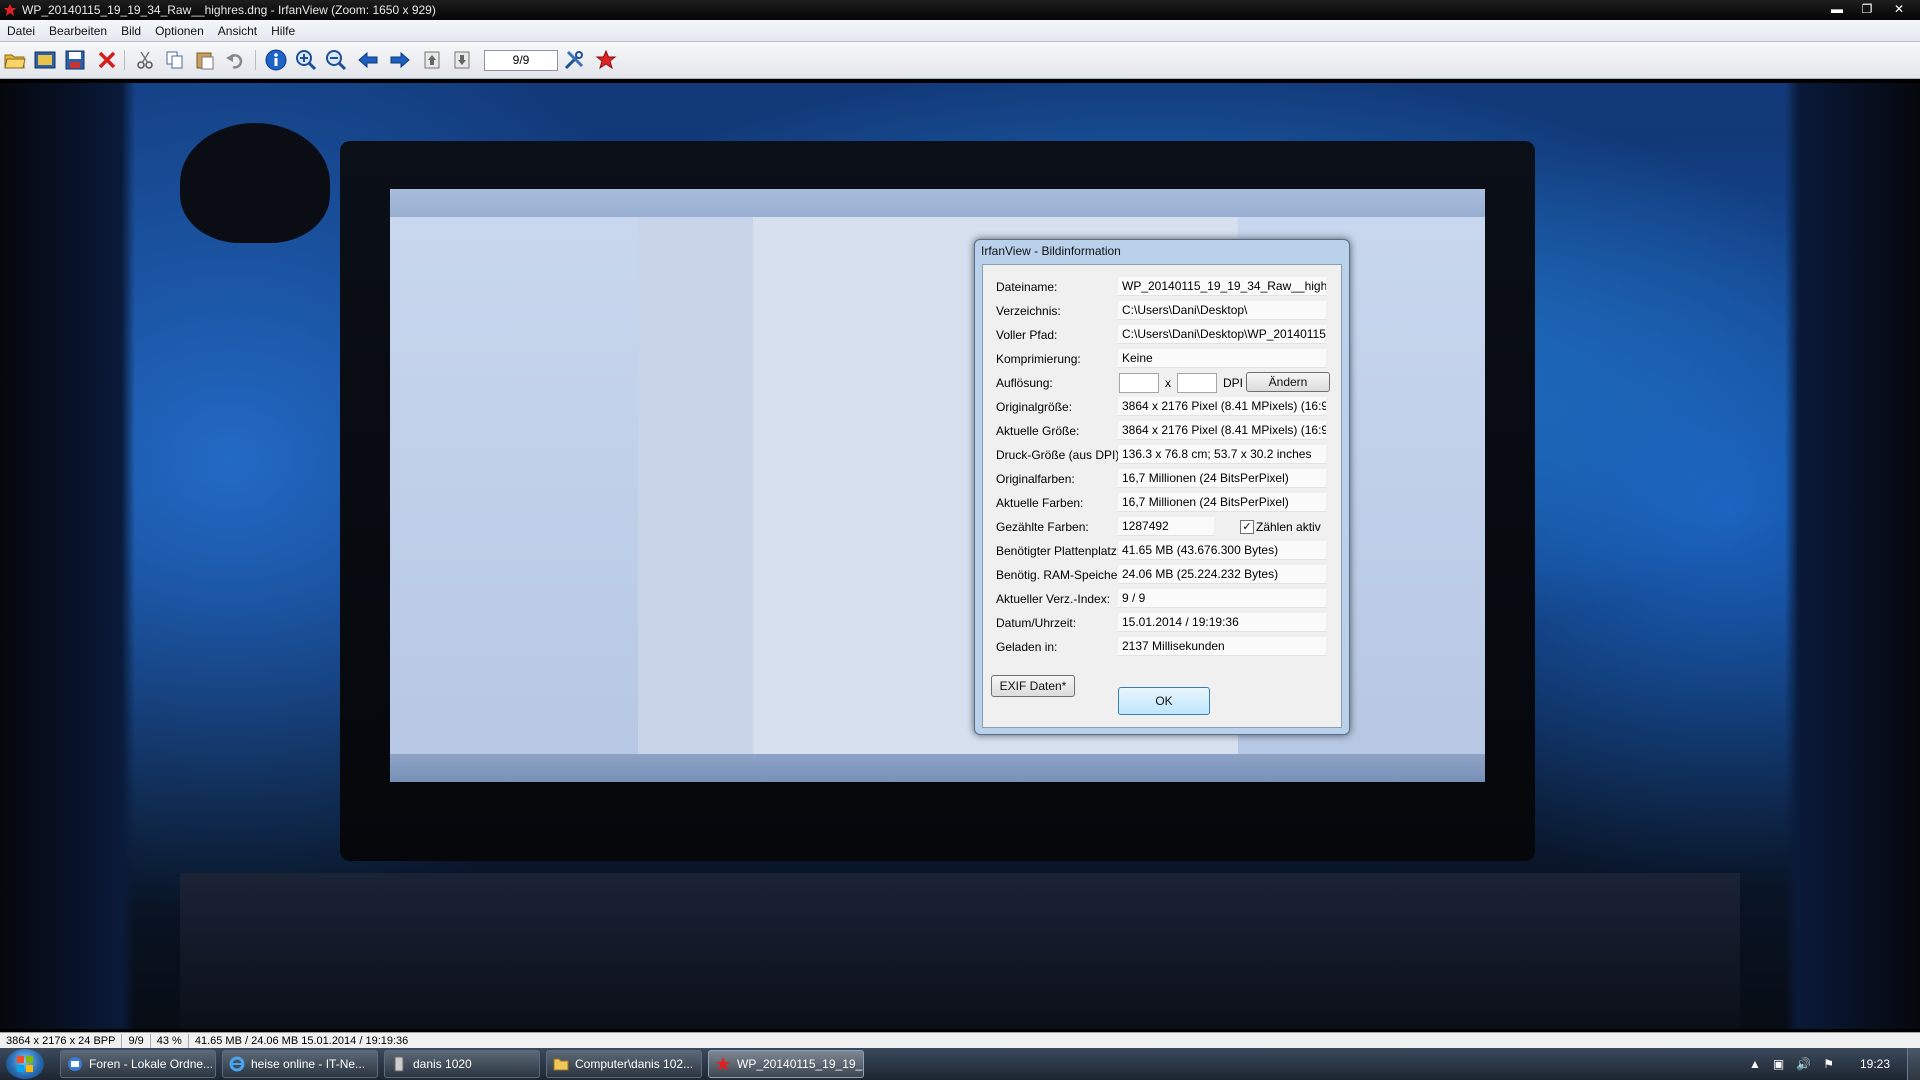 This screenshot has width=1920, height=1080. What do you see at coordinates (1038, 431) in the screenshot?
I see `info-label: Aktuelle Größe:` at bounding box center [1038, 431].